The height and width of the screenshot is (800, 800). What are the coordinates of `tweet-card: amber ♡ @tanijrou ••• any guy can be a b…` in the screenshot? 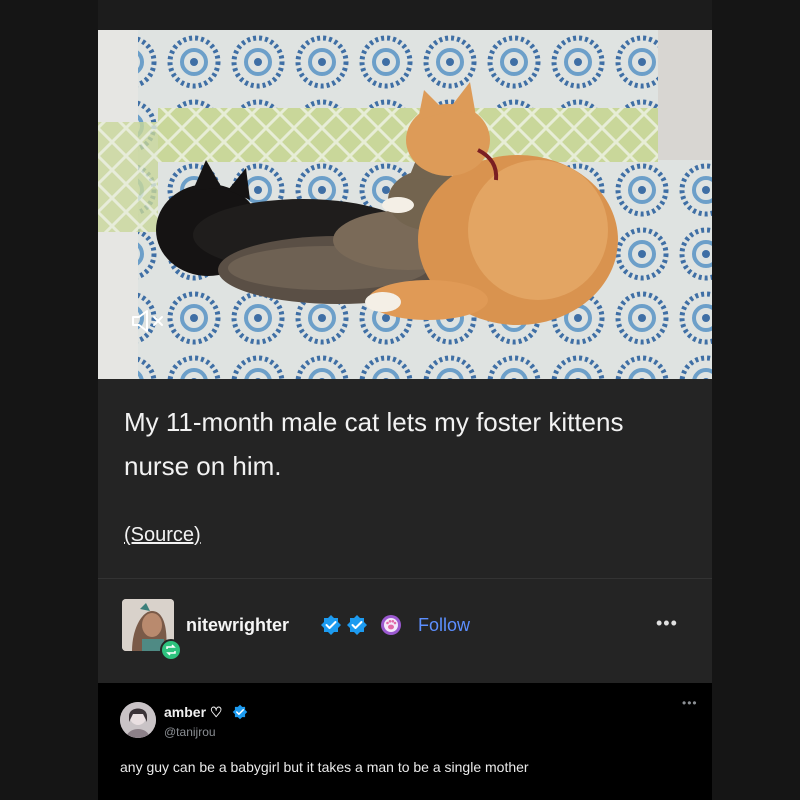 It's located at (405, 741).